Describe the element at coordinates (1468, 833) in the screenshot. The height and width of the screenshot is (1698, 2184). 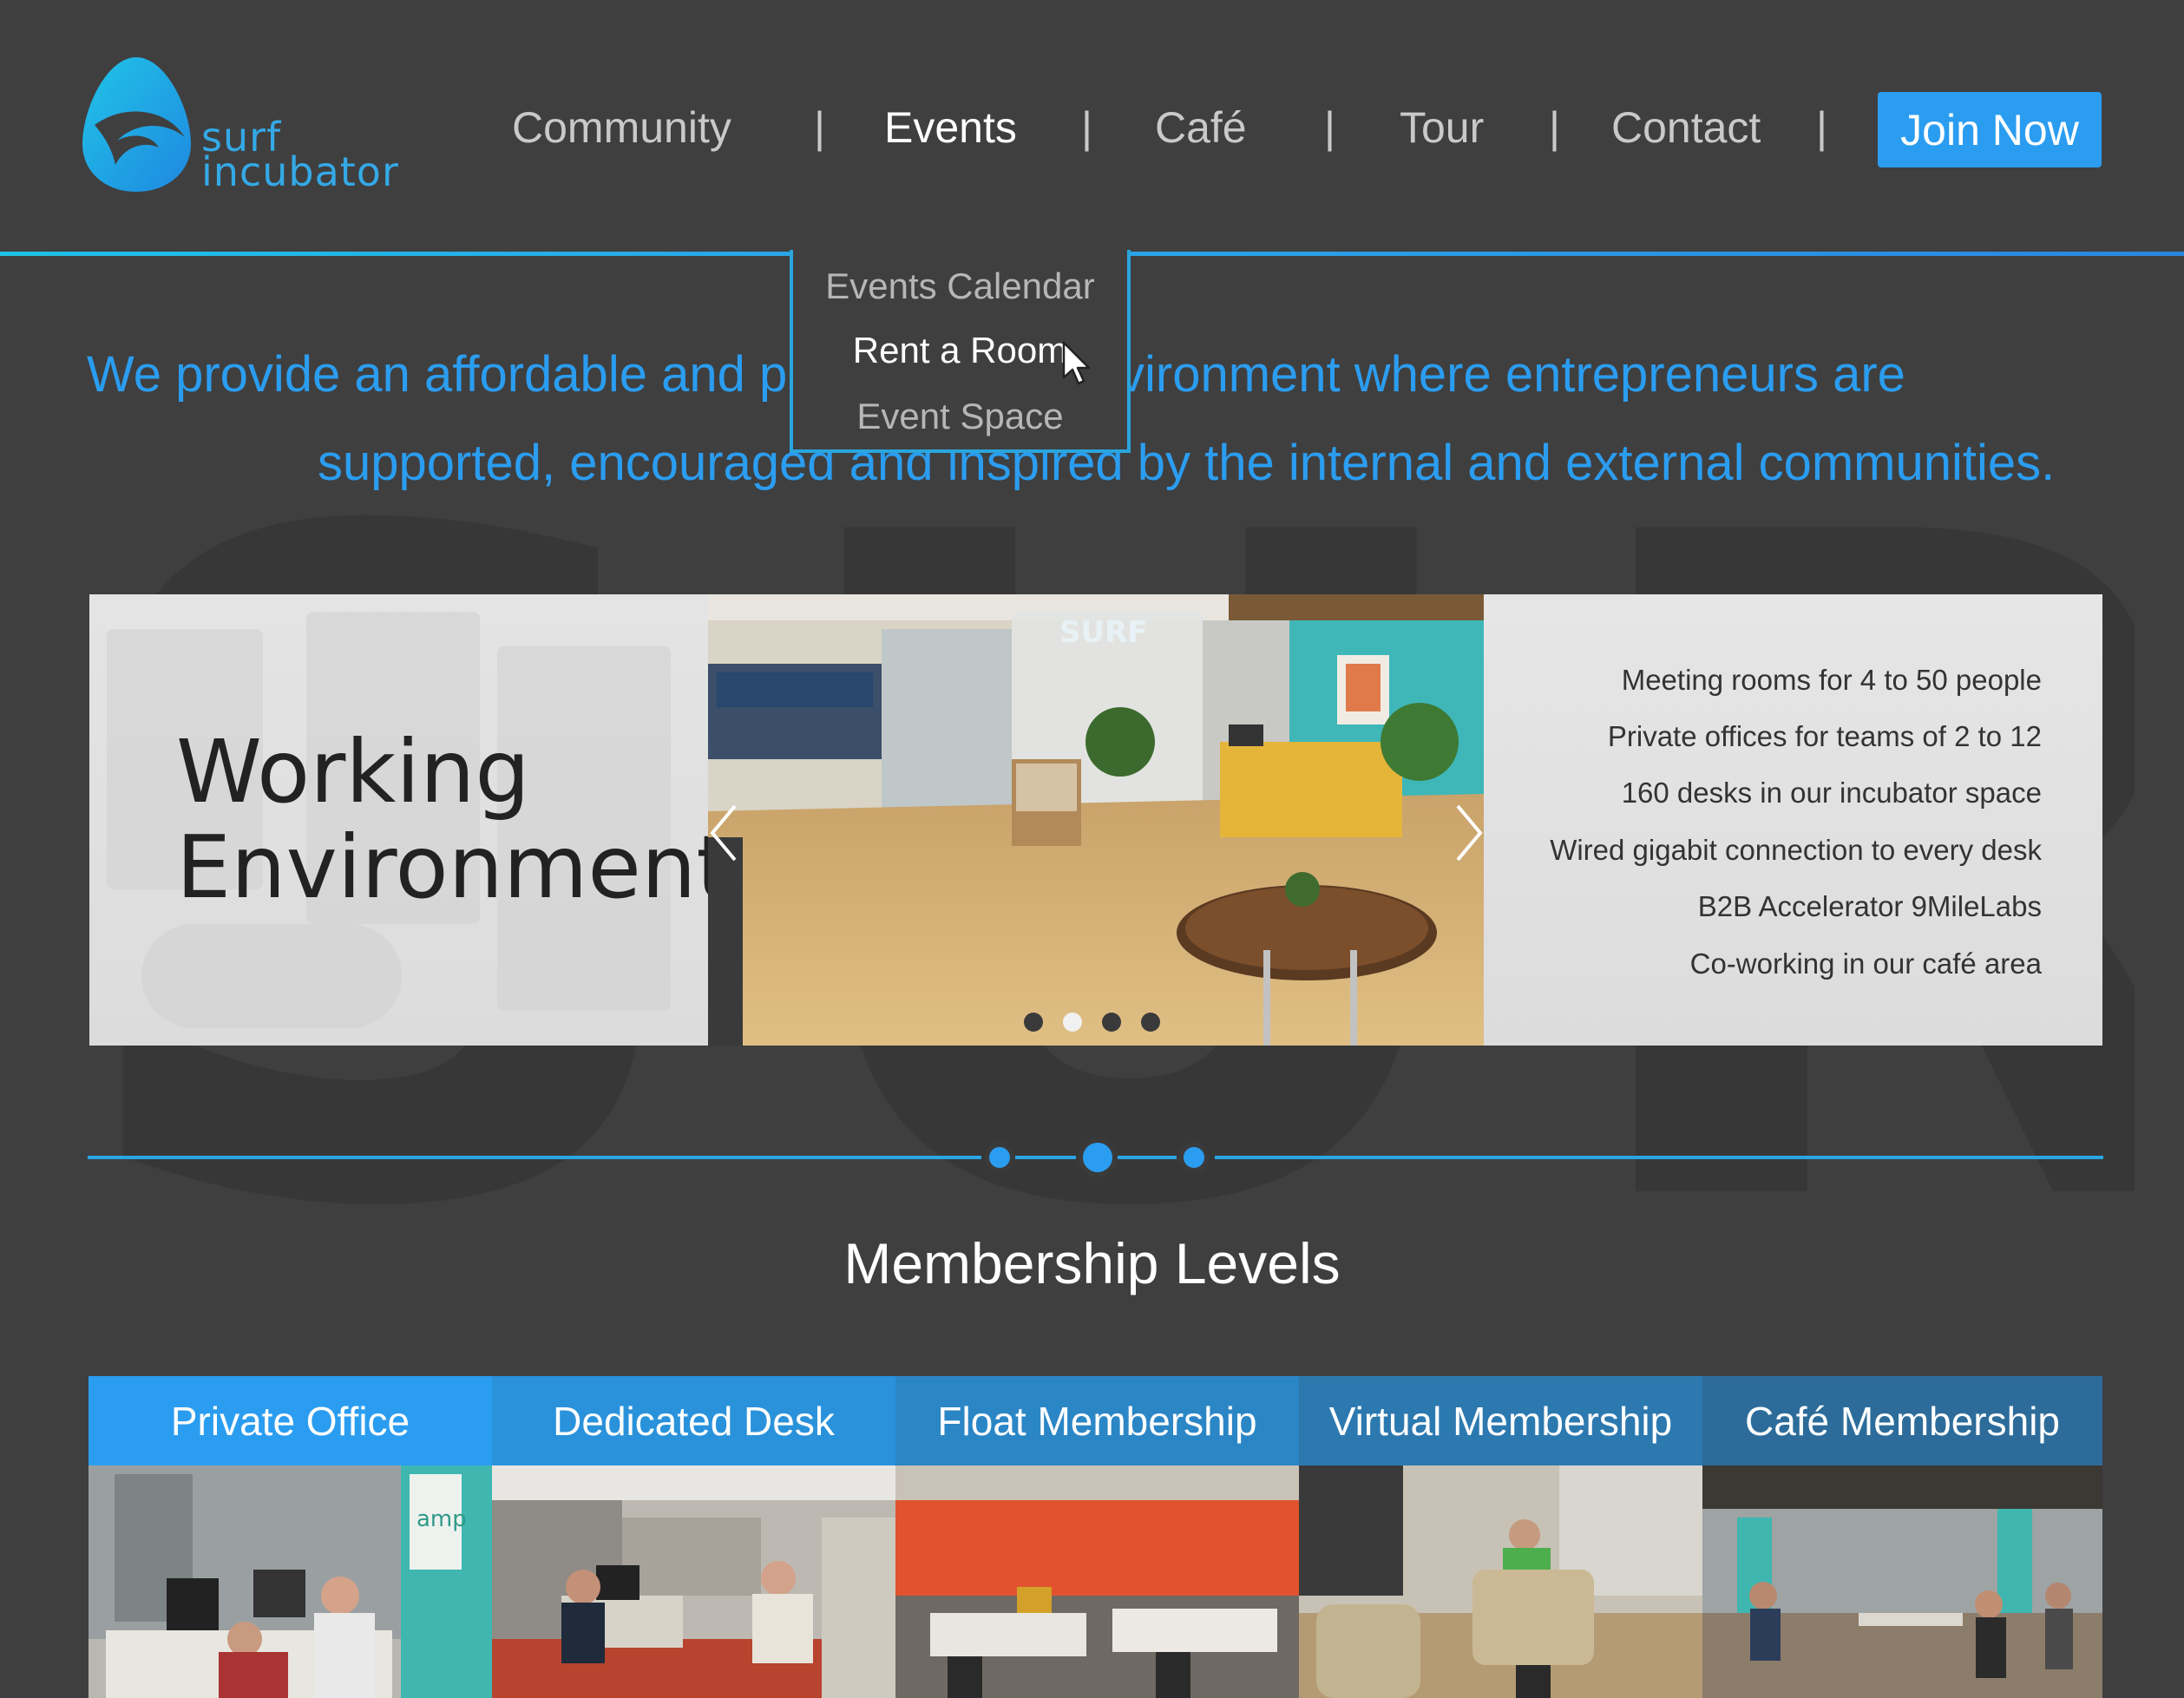
I see `carousel-next-arrow-icon` at that location.